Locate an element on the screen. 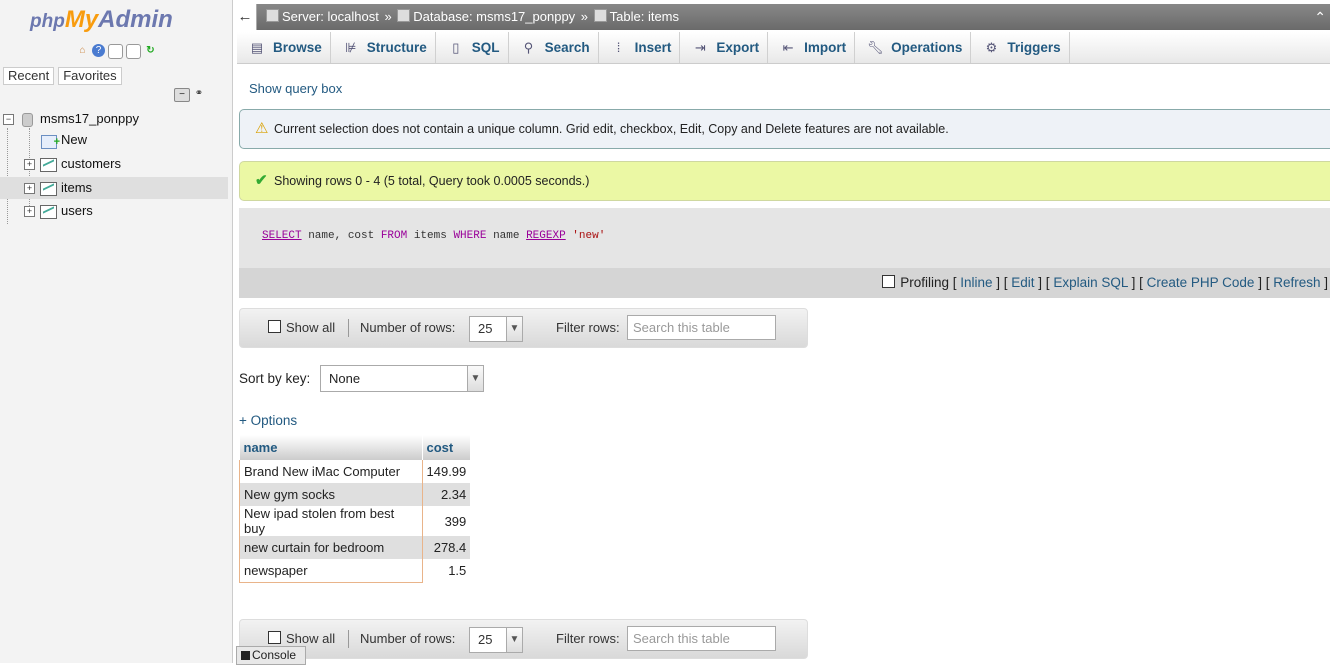 This screenshot has width=1330, height=665. tab-insert: ⁞ Insert is located at coordinates (640, 47).